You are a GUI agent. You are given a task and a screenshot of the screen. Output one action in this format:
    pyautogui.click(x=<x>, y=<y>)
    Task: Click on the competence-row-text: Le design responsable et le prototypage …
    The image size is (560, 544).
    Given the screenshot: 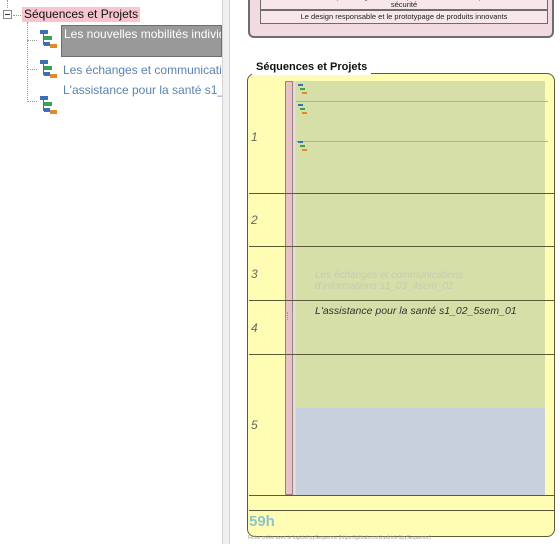 What is the action you would take?
    pyautogui.click(x=404, y=16)
    